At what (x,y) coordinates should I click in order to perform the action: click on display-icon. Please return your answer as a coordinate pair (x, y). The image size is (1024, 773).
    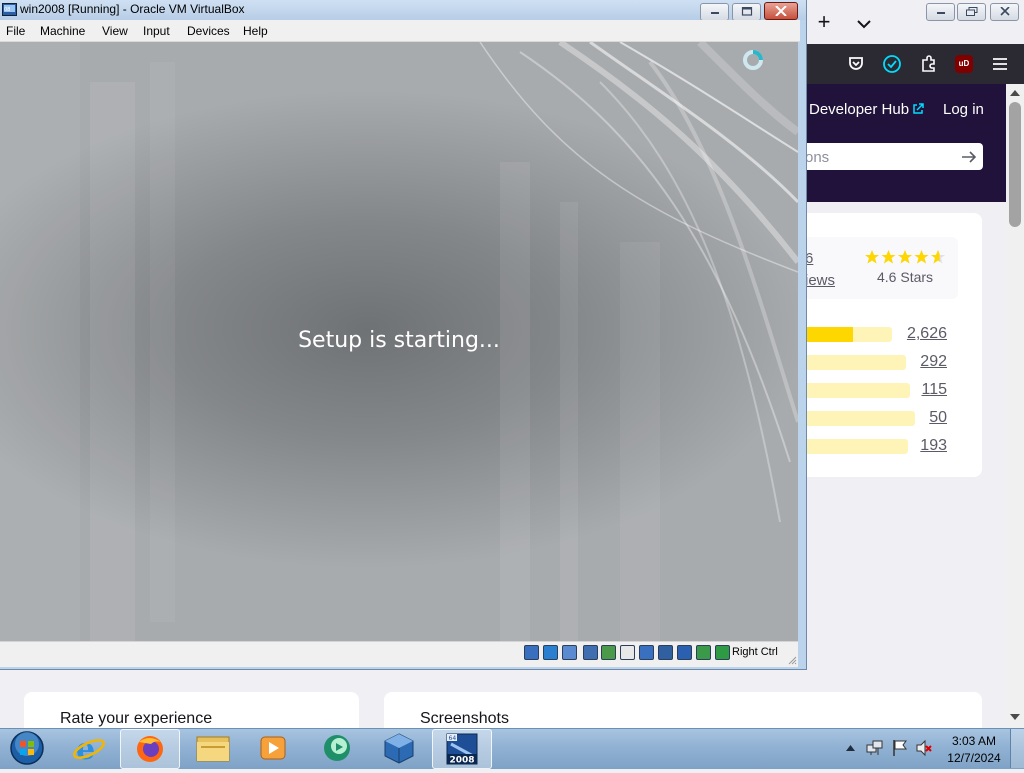
    Looking at the image, I should click on (646, 652).